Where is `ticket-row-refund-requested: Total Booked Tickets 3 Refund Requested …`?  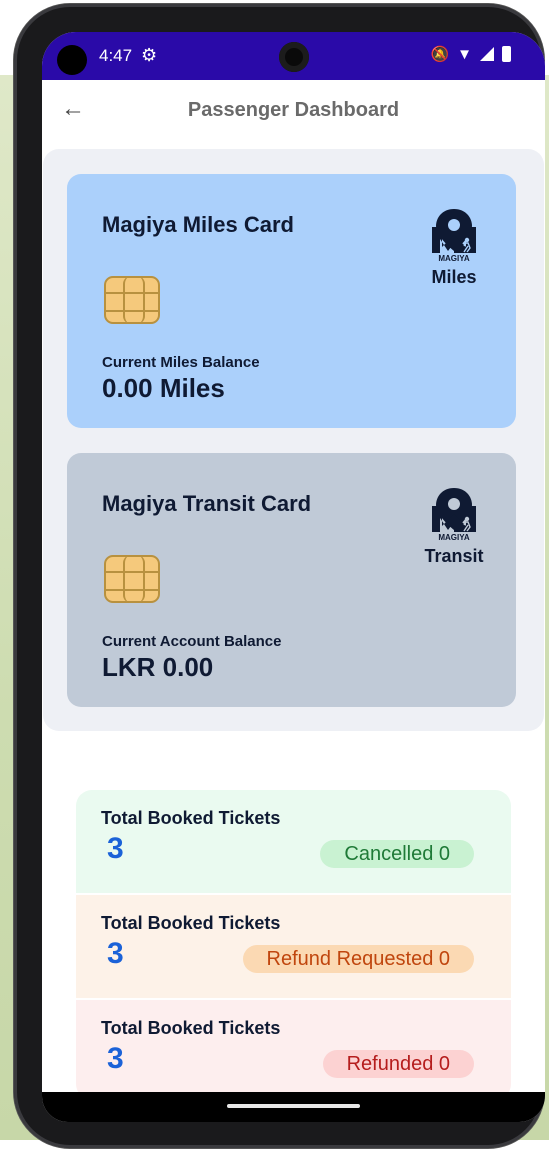
ticket-row-refund-requested: Total Booked Tickets 3 Refund Requested … is located at coordinates (293, 946).